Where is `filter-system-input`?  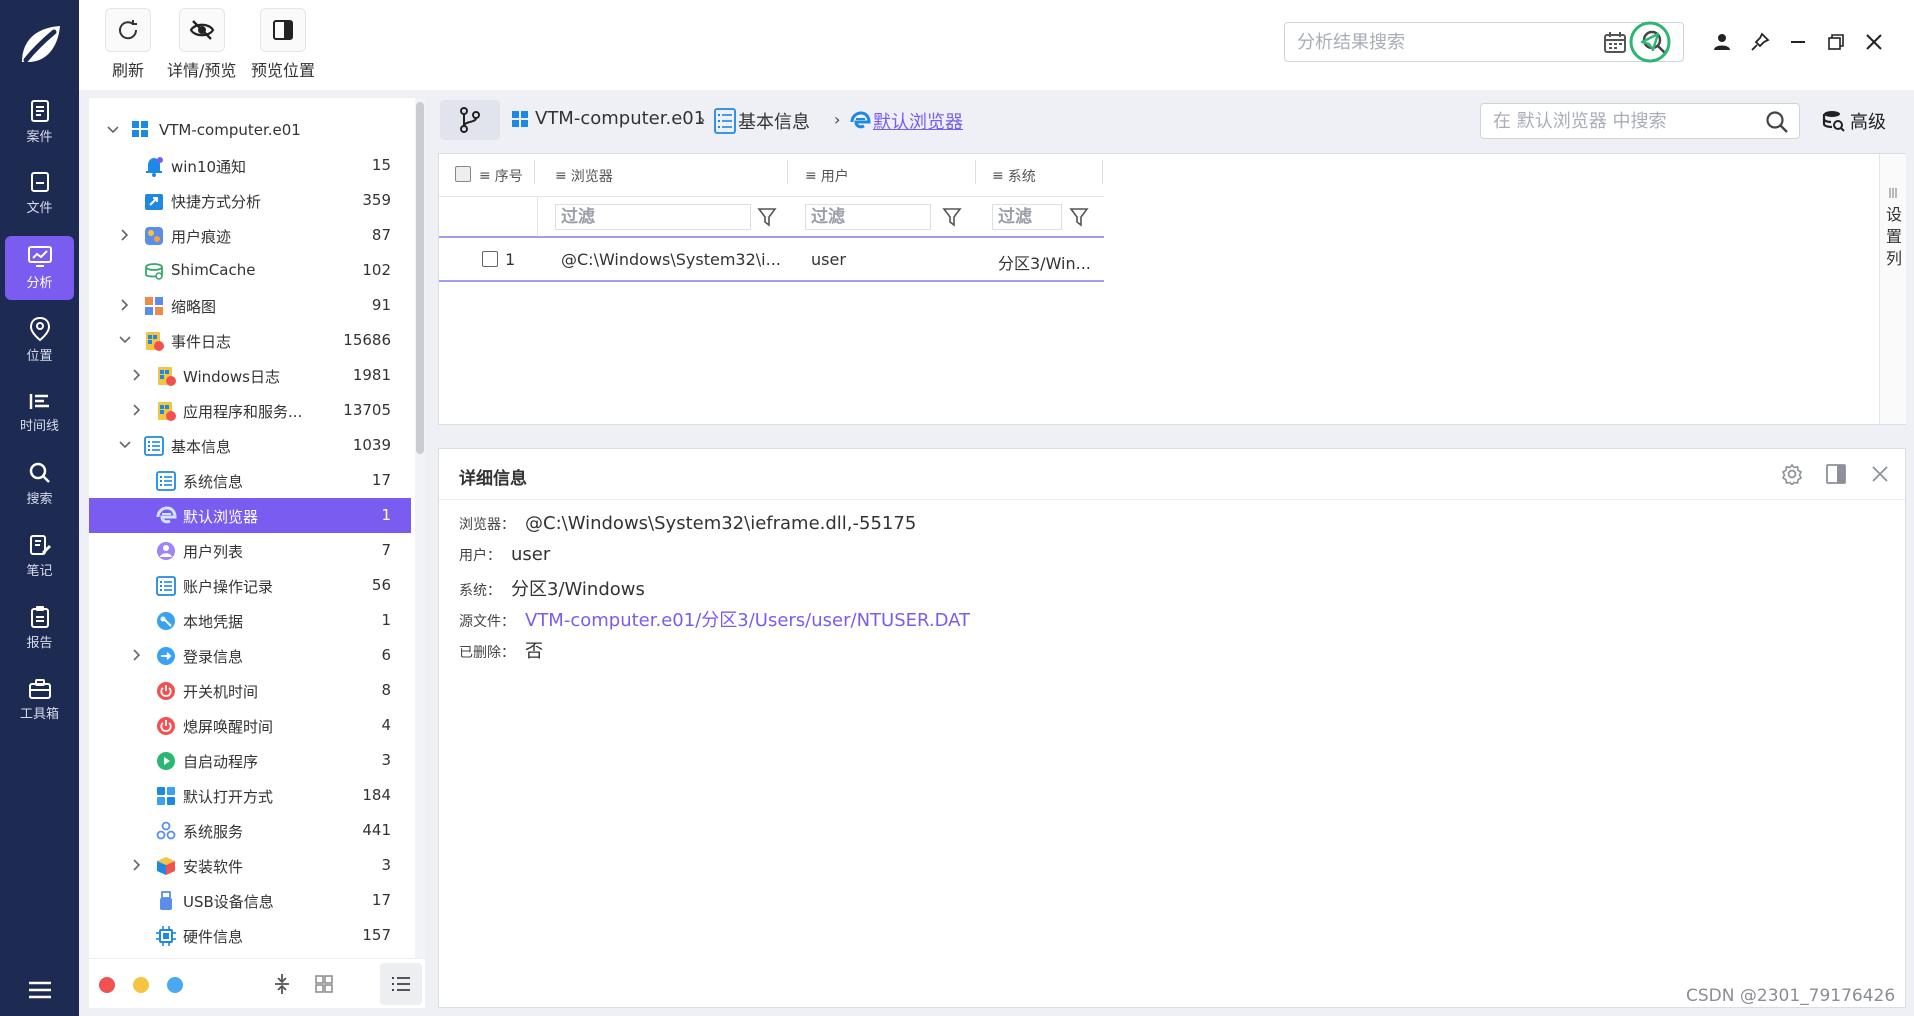 filter-system-input is located at coordinates (1027, 217).